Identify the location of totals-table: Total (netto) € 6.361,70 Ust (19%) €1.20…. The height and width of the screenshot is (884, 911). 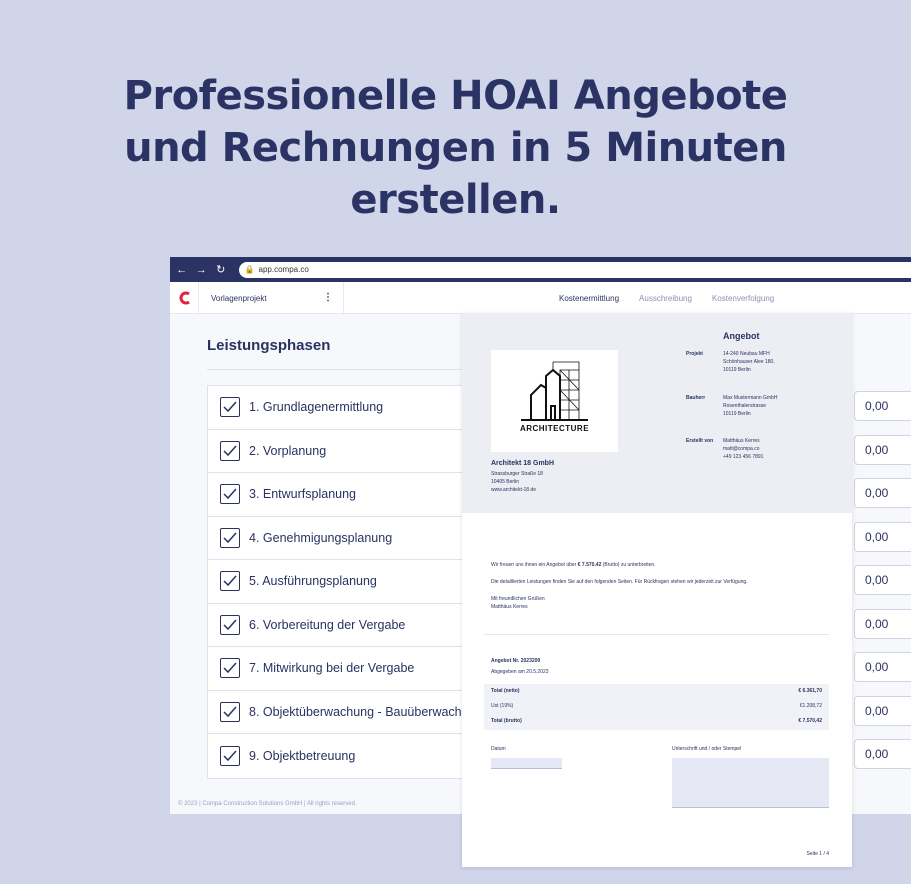
(656, 707).